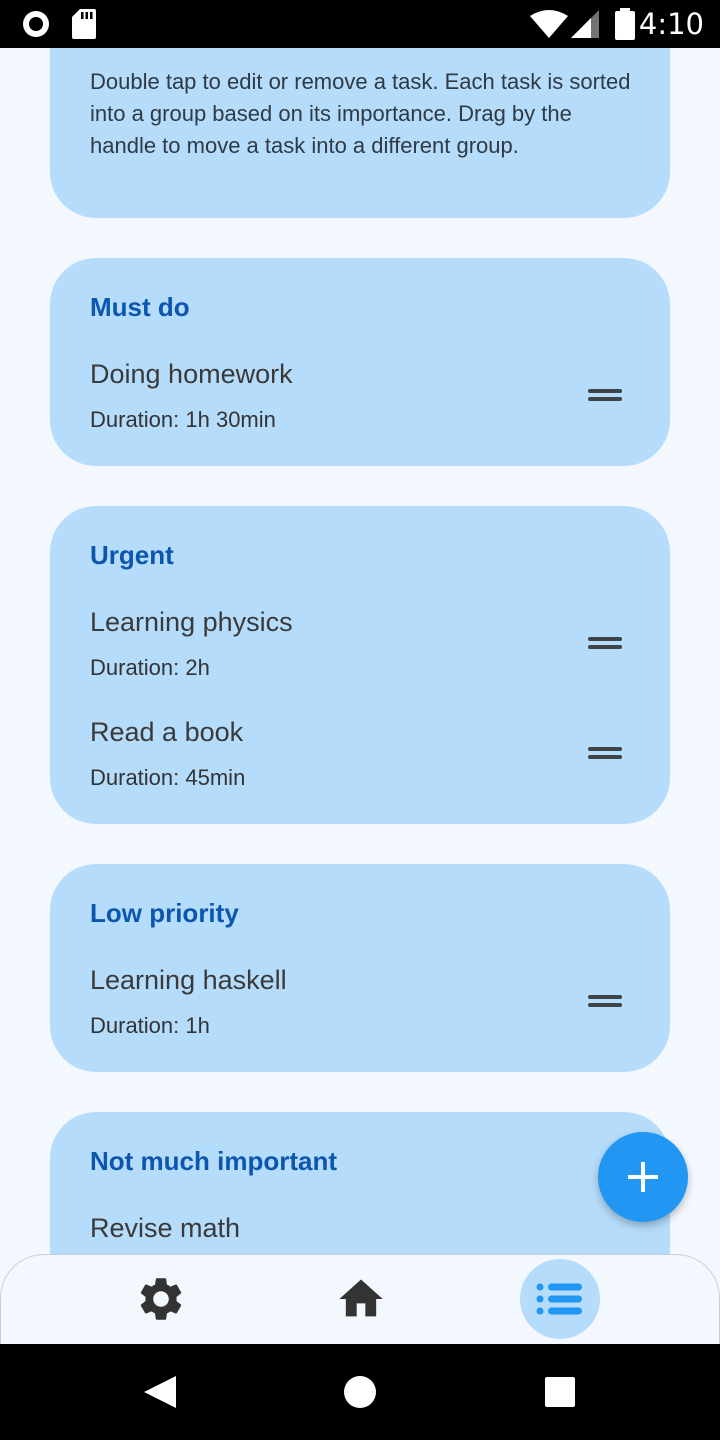  I want to click on task-name: Doing homework, so click(191, 374).